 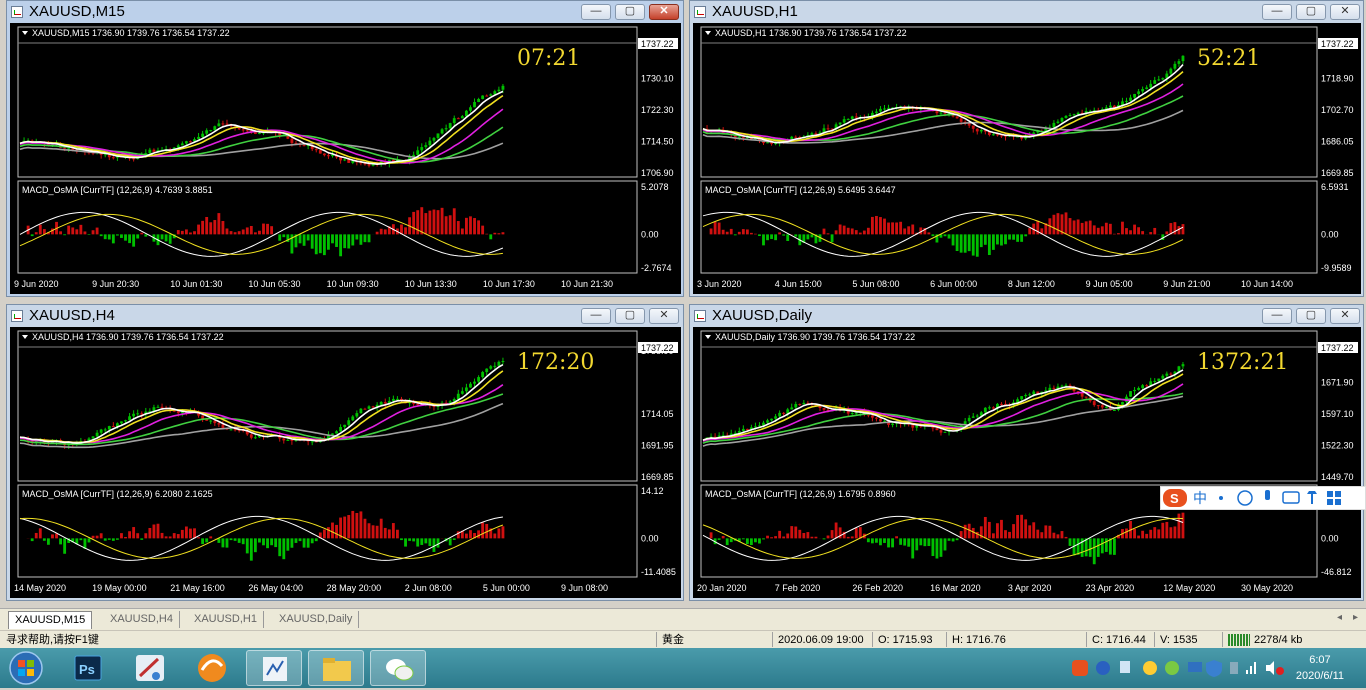 I want to click on tab-xauusd-daily: XAUUSD,Daily, so click(x=316, y=619).